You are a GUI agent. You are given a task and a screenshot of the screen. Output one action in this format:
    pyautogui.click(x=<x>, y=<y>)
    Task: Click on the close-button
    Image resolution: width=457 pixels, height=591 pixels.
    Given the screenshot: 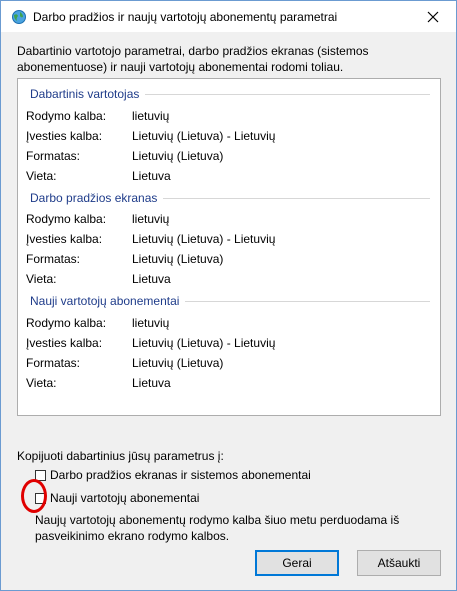 What is the action you would take?
    pyautogui.click(x=433, y=16)
    